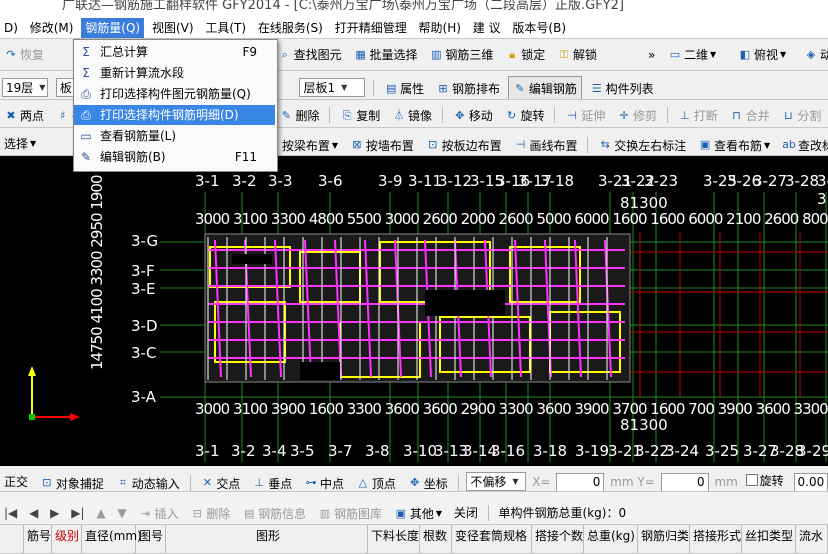 The image size is (828, 554). What do you see at coordinates (611, 539) in the screenshot?
I see `col-total-weight: 总重(kg)` at bounding box center [611, 539].